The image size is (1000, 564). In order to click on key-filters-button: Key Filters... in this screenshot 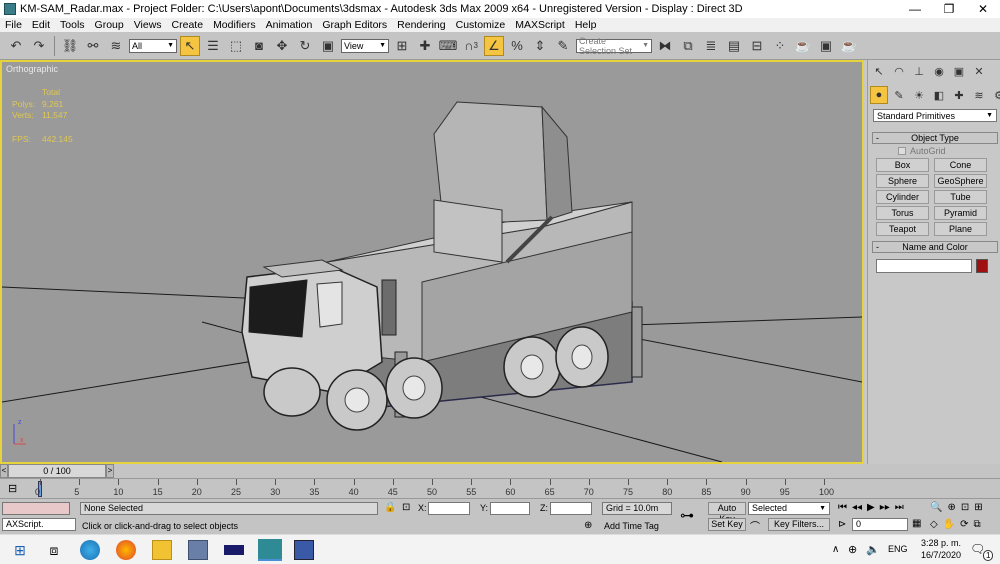, I will do `click(799, 524)`.